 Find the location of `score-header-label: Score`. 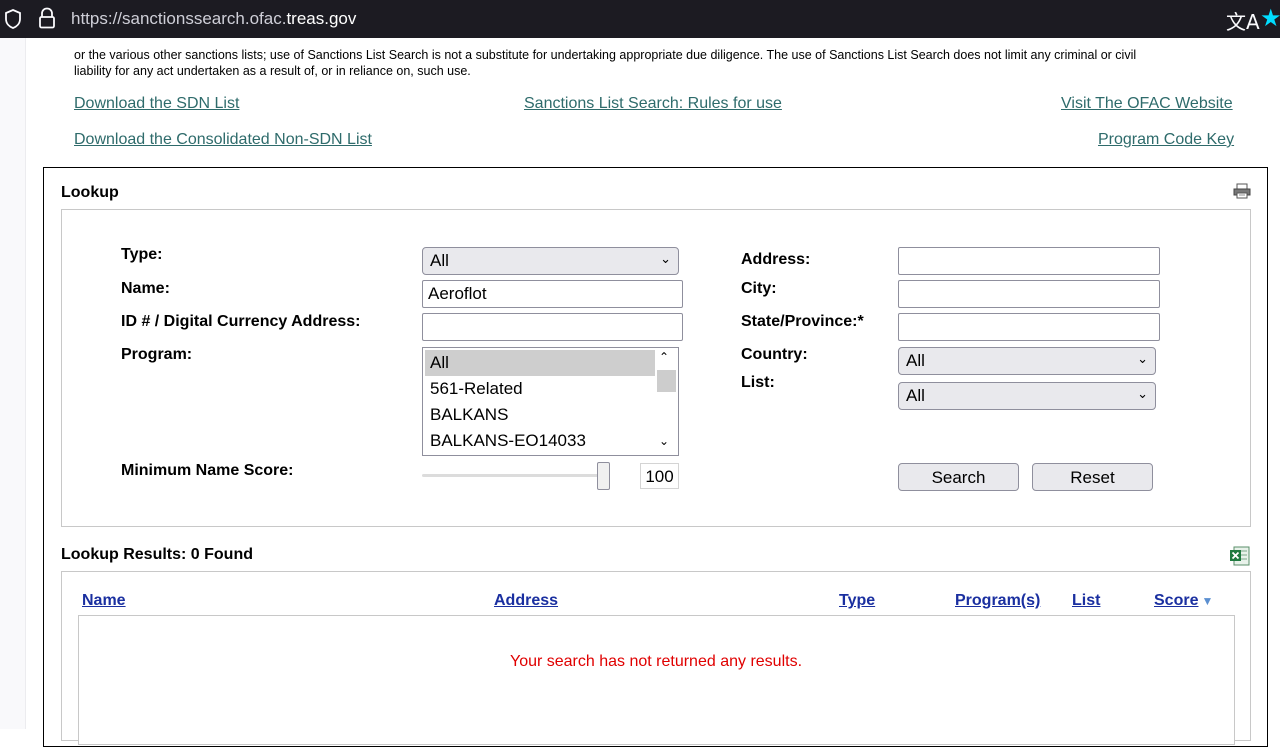

score-header-label: Score is located at coordinates (1176, 600).